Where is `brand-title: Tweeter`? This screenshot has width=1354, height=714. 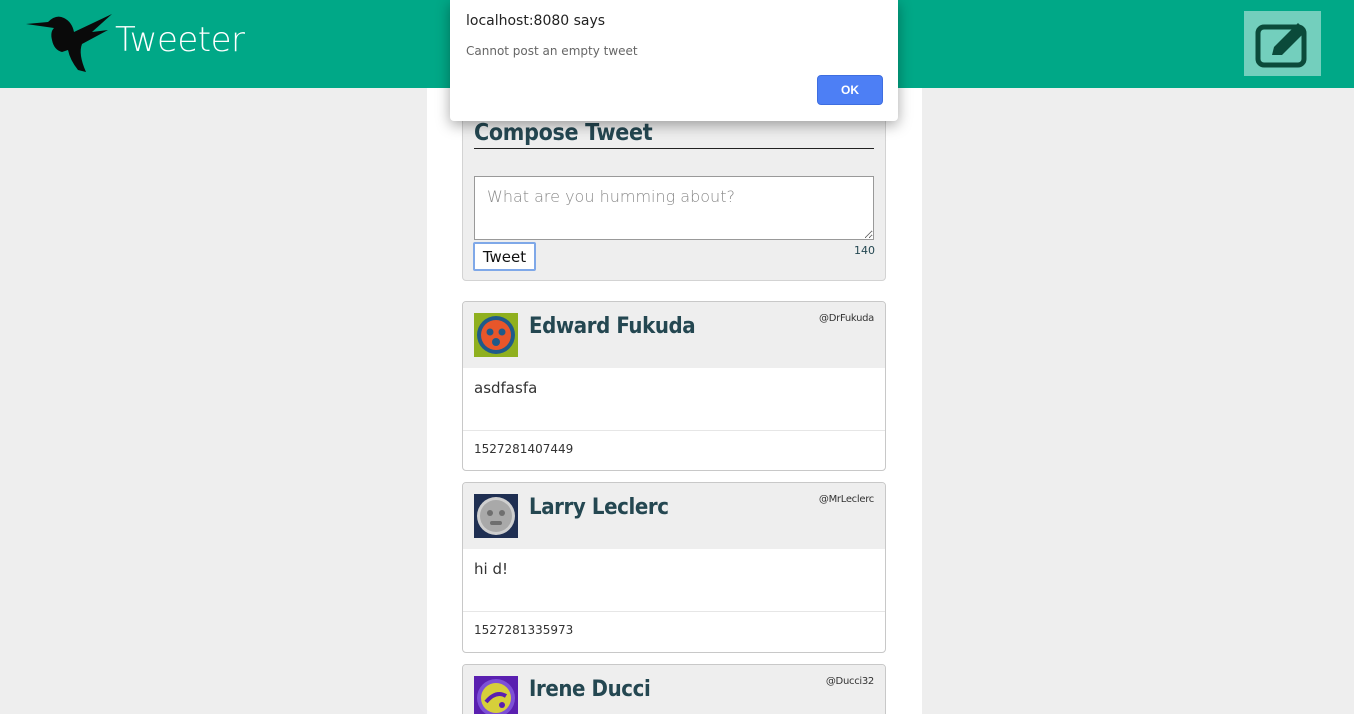 brand-title: Tweeter is located at coordinates (180, 40).